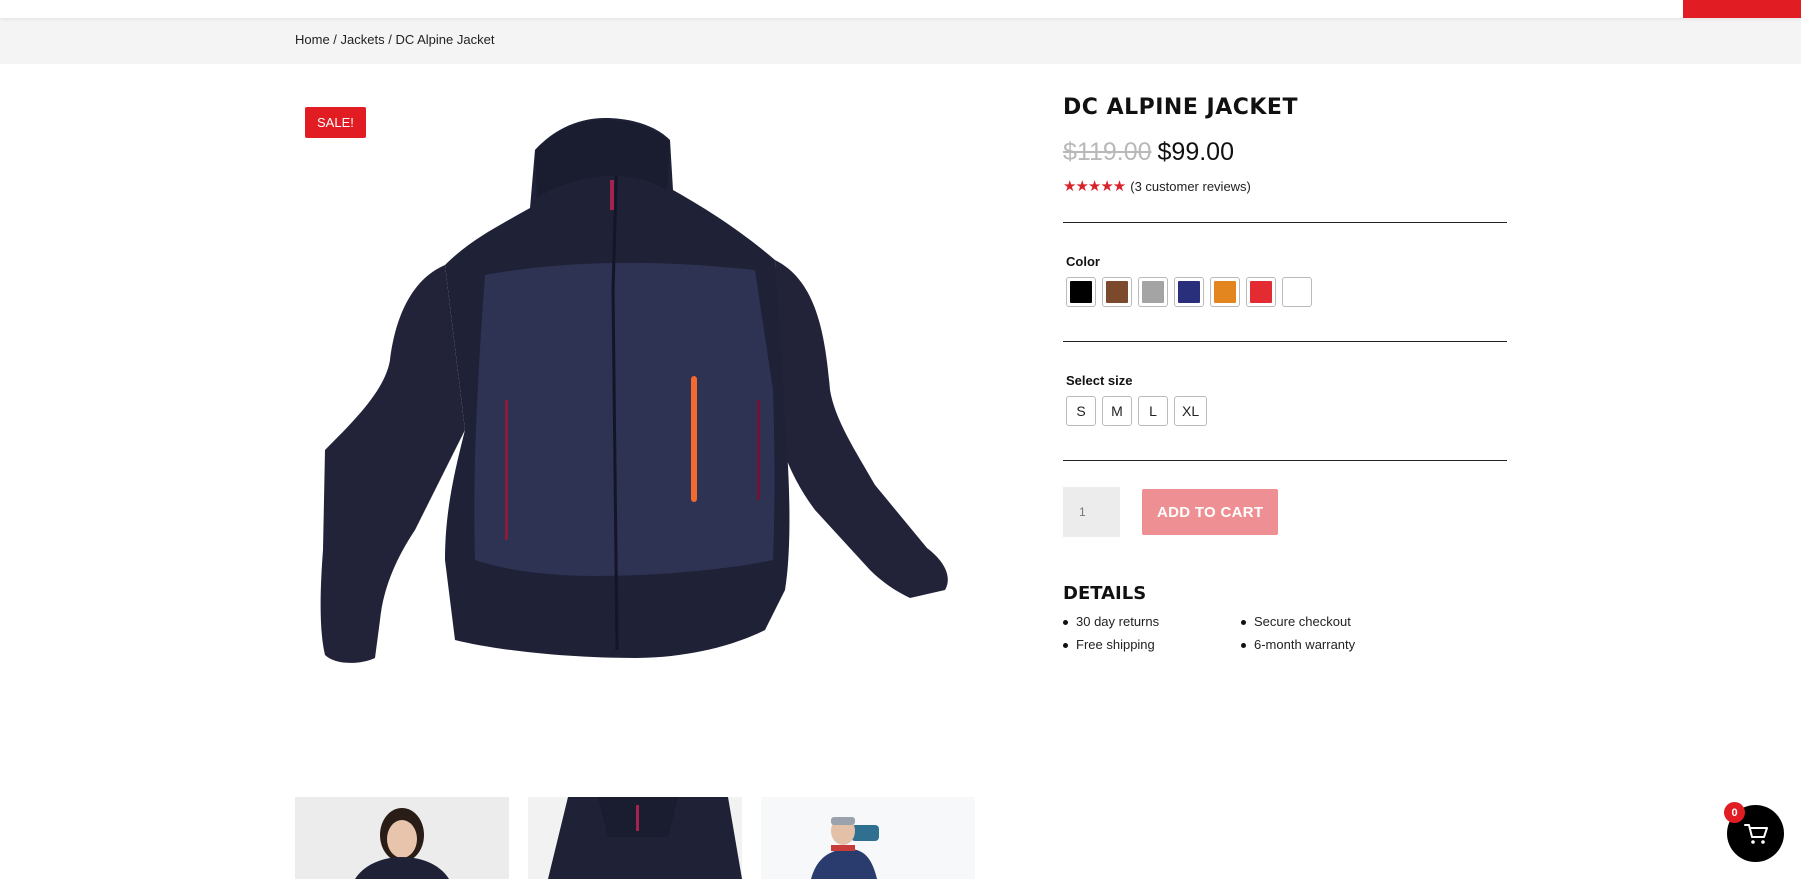 The width and height of the screenshot is (1801, 879). What do you see at coordinates (1152, 621) in the screenshot?
I see `details-item: 30 day returns` at bounding box center [1152, 621].